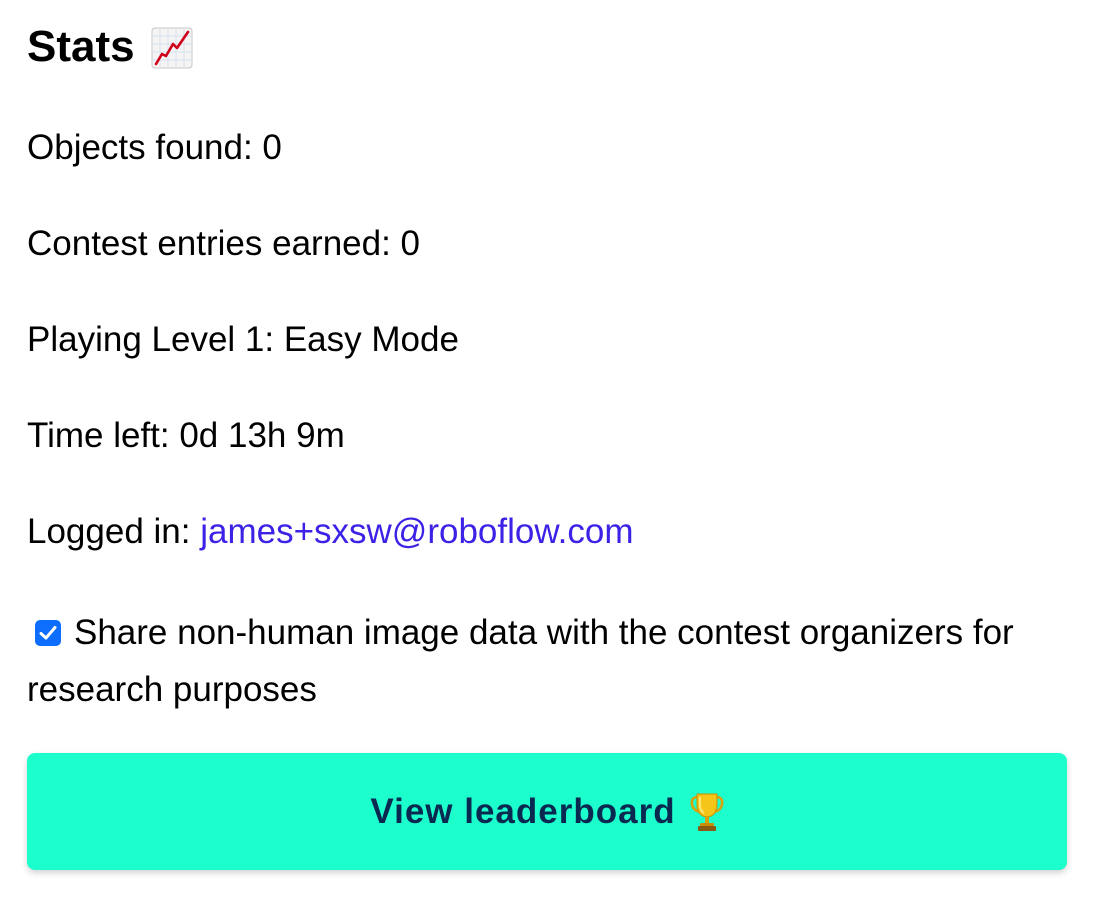 Image resolution: width=1098 pixels, height=904 pixels. I want to click on logged-in-email-link: james+sxsw@roboflow.com, so click(416, 531).